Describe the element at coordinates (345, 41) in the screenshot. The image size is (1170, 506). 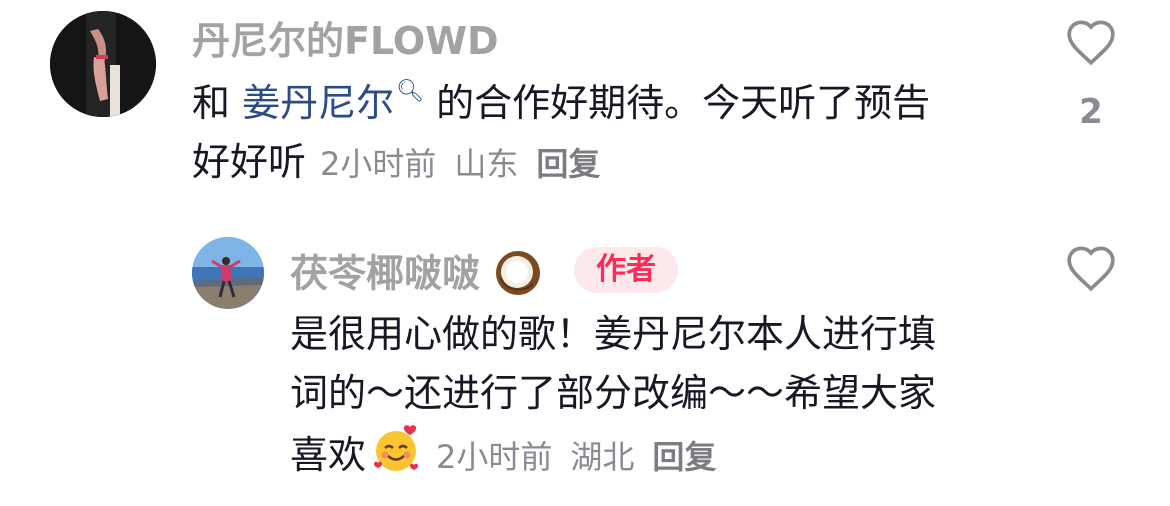
I see `comment-username: 丹尼尔的FLOWD` at that location.